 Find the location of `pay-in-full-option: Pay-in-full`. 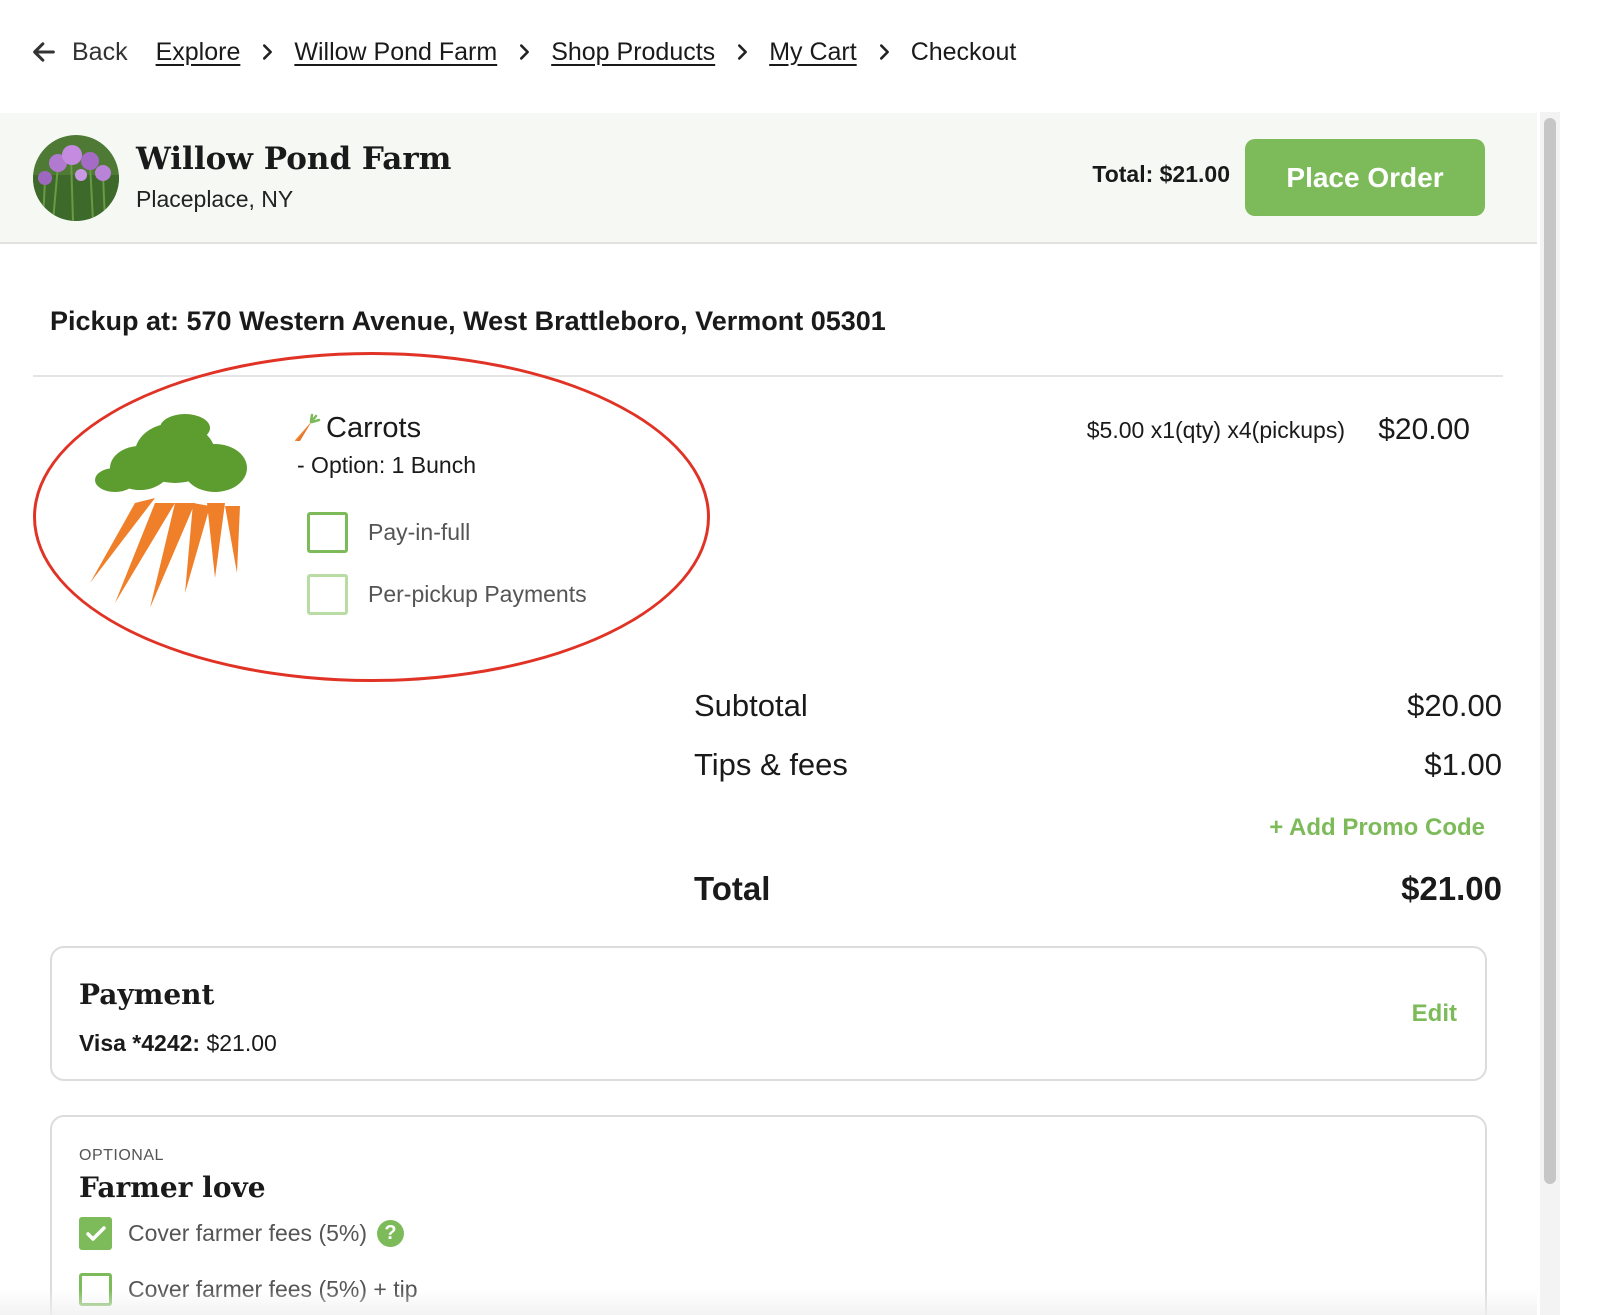

pay-in-full-option: Pay-in-full is located at coordinates (388, 532).